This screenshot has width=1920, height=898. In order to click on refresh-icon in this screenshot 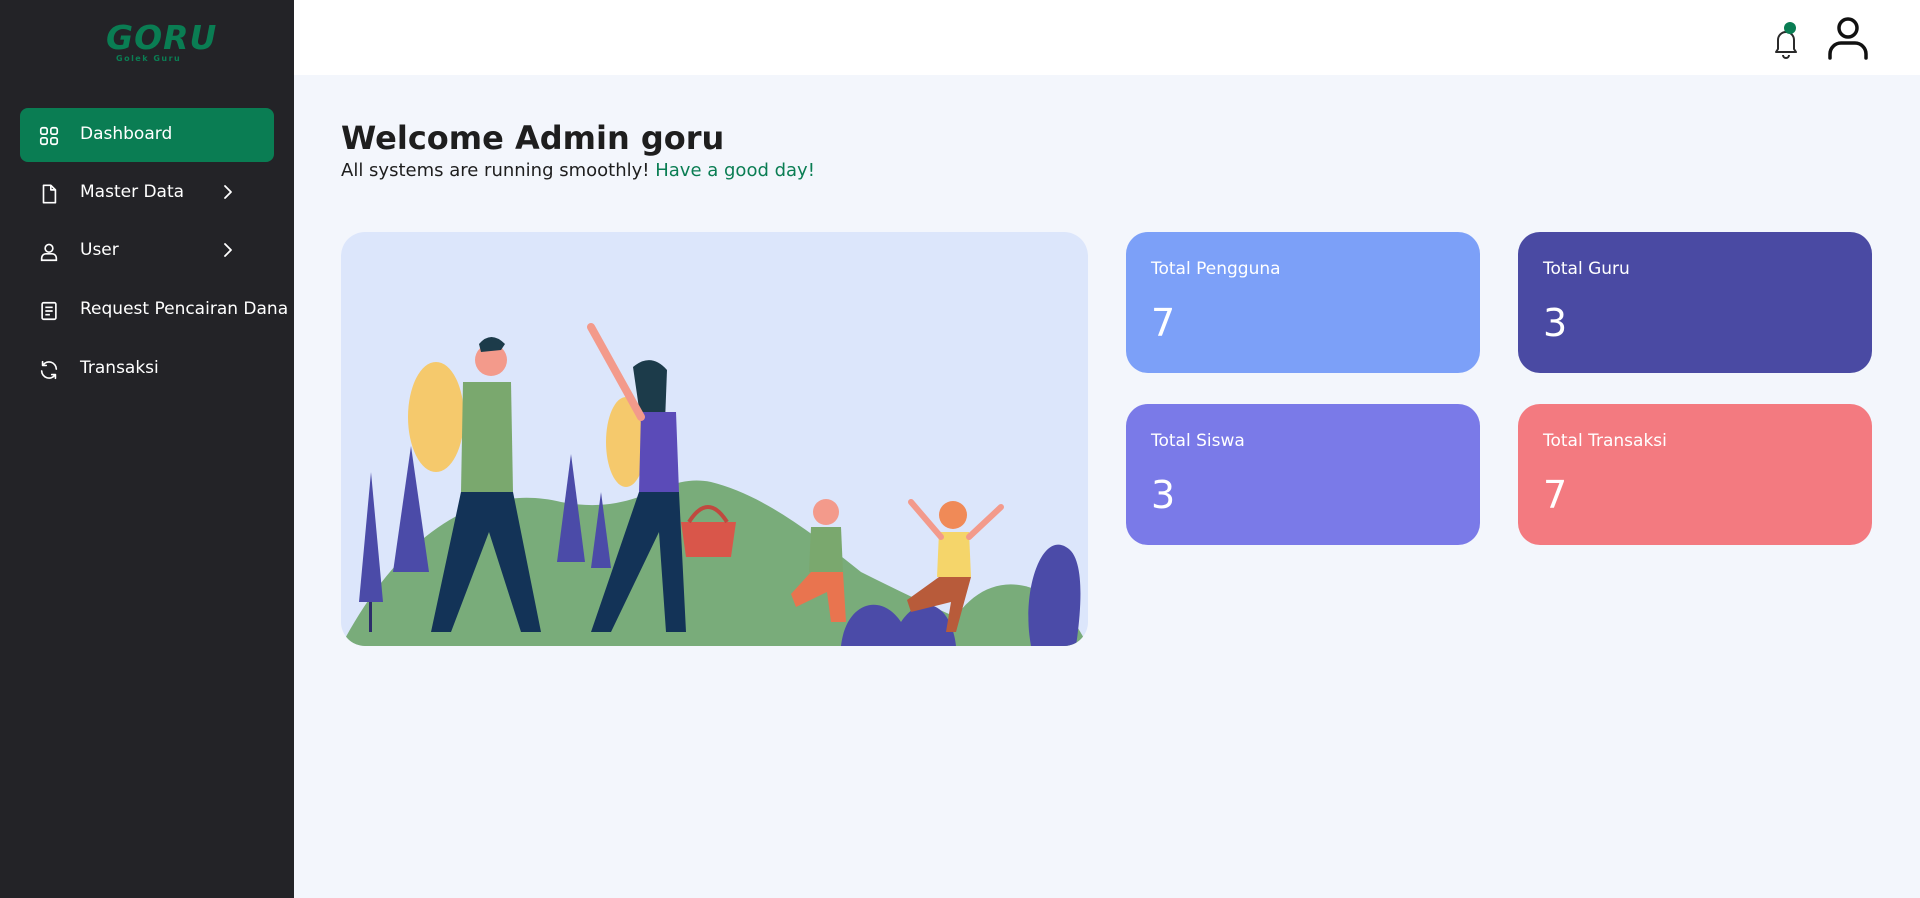, I will do `click(49, 370)`.